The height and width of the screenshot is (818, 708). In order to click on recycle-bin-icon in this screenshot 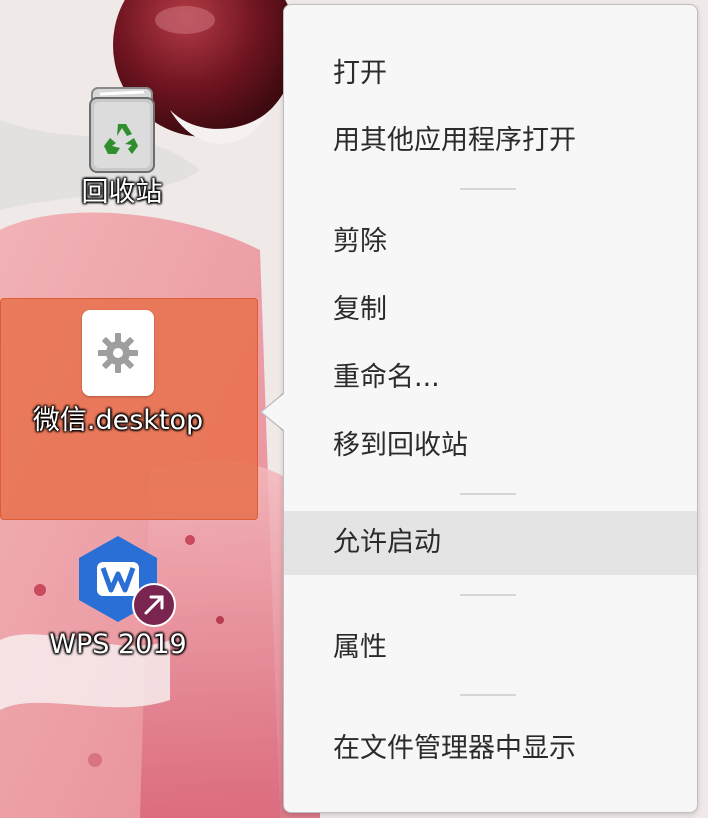, I will do `click(122, 128)`.